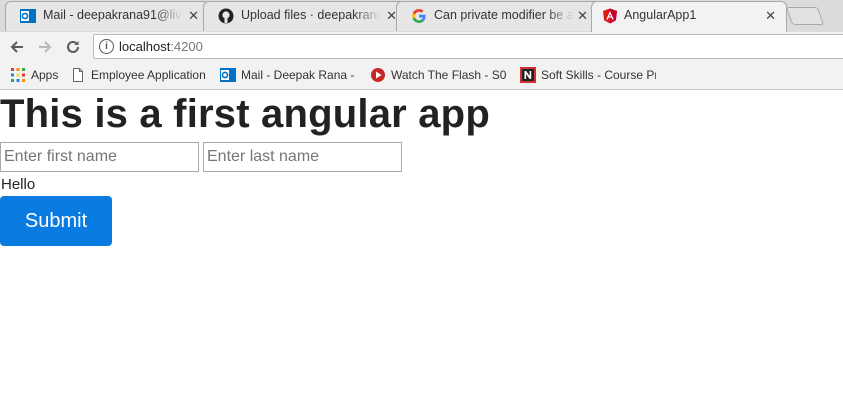  What do you see at coordinates (78, 75) in the screenshot?
I see `page-icon` at bounding box center [78, 75].